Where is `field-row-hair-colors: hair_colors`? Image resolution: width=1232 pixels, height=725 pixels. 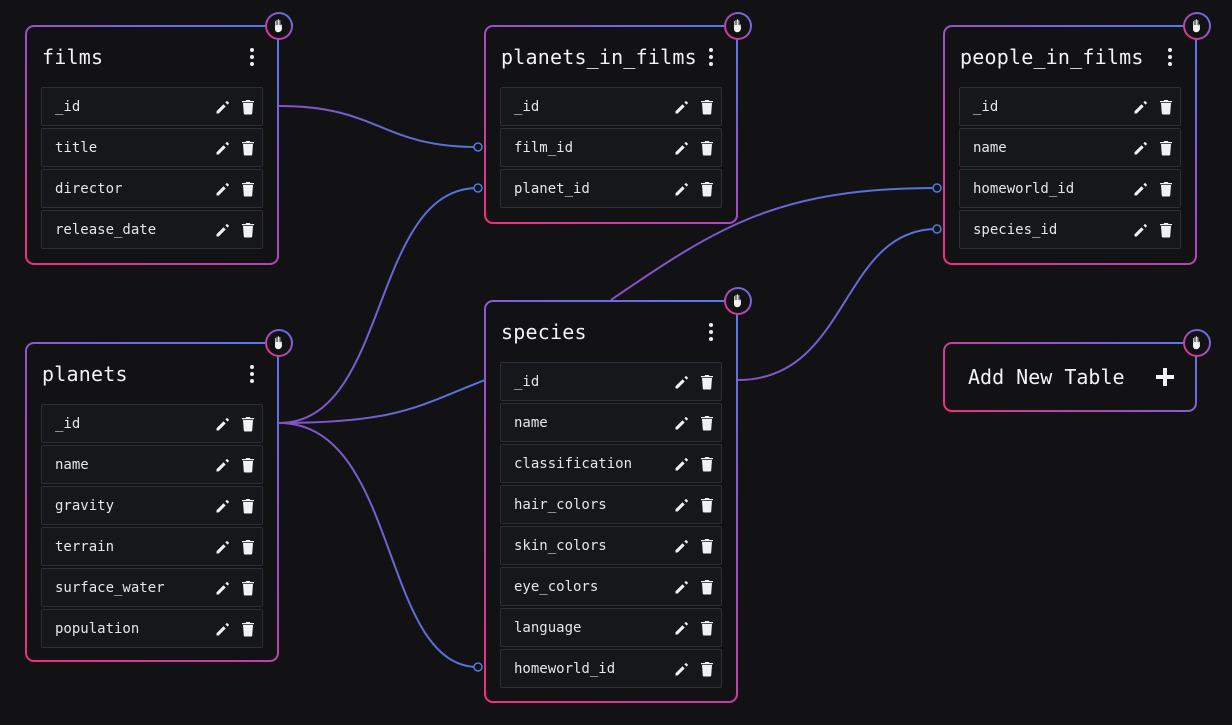 field-row-hair-colors: hair_colors is located at coordinates (611, 504).